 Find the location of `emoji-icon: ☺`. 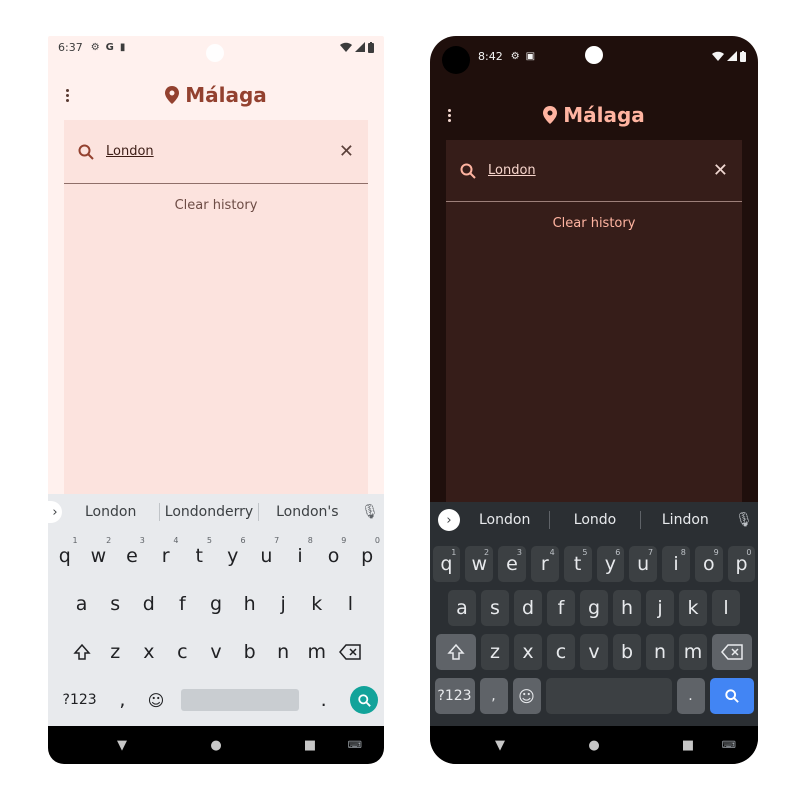

emoji-icon: ☺ is located at coordinates (156, 700).